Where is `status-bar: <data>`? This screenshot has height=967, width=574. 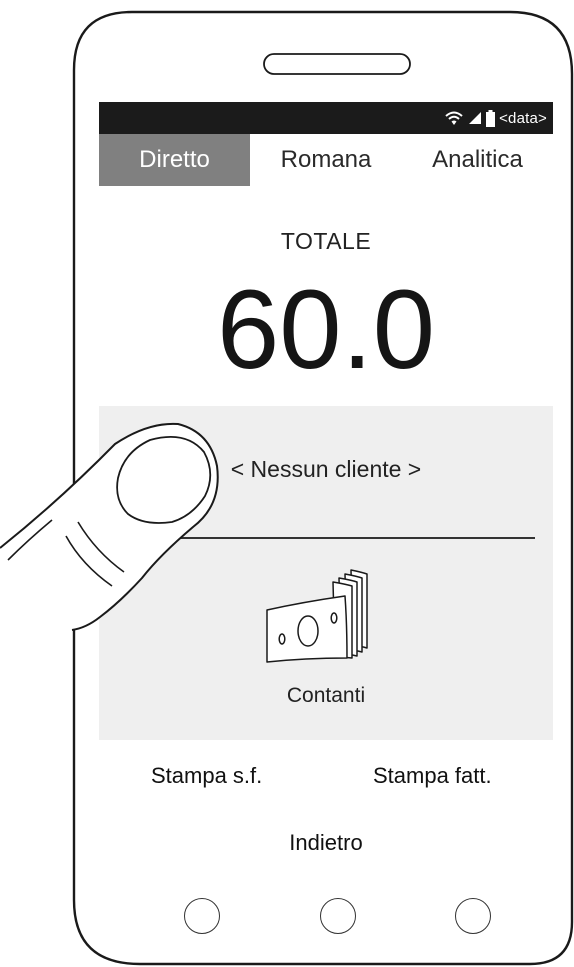
status-bar: <data> is located at coordinates (326, 118).